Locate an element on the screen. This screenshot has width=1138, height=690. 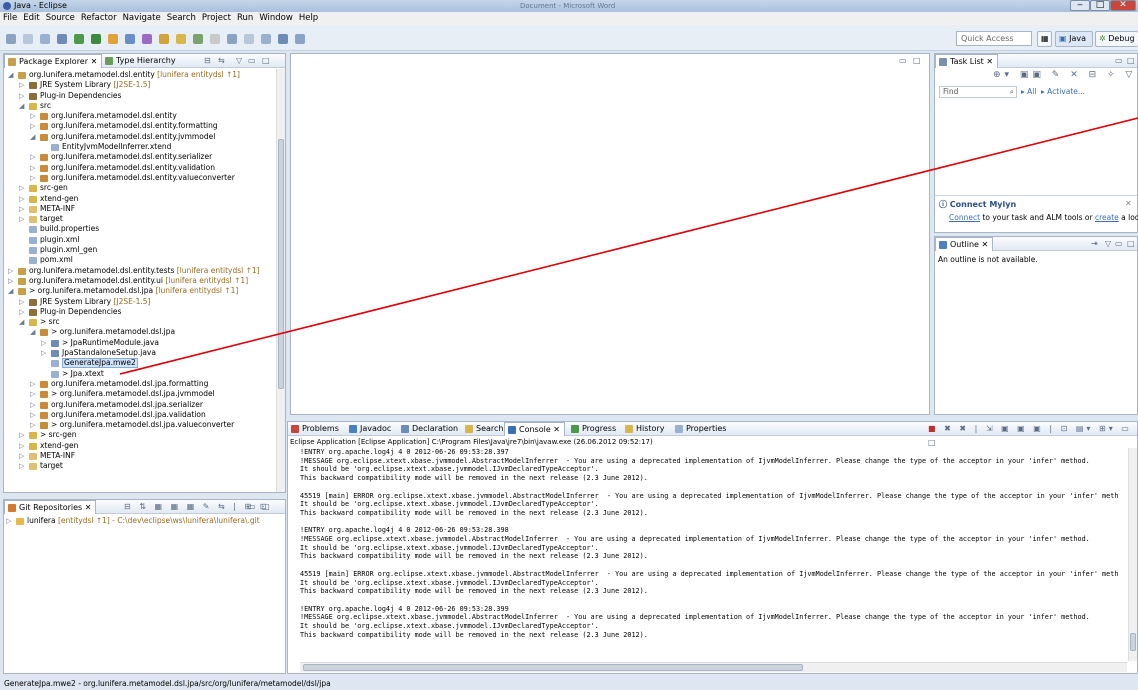
menu-search: Search is located at coordinates (181, 18).